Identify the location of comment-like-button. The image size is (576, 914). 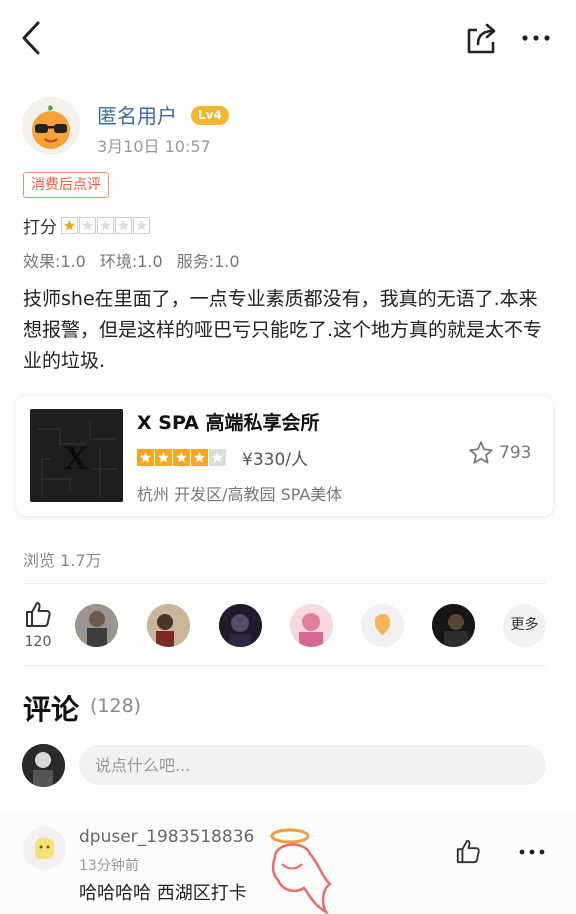
(468, 851).